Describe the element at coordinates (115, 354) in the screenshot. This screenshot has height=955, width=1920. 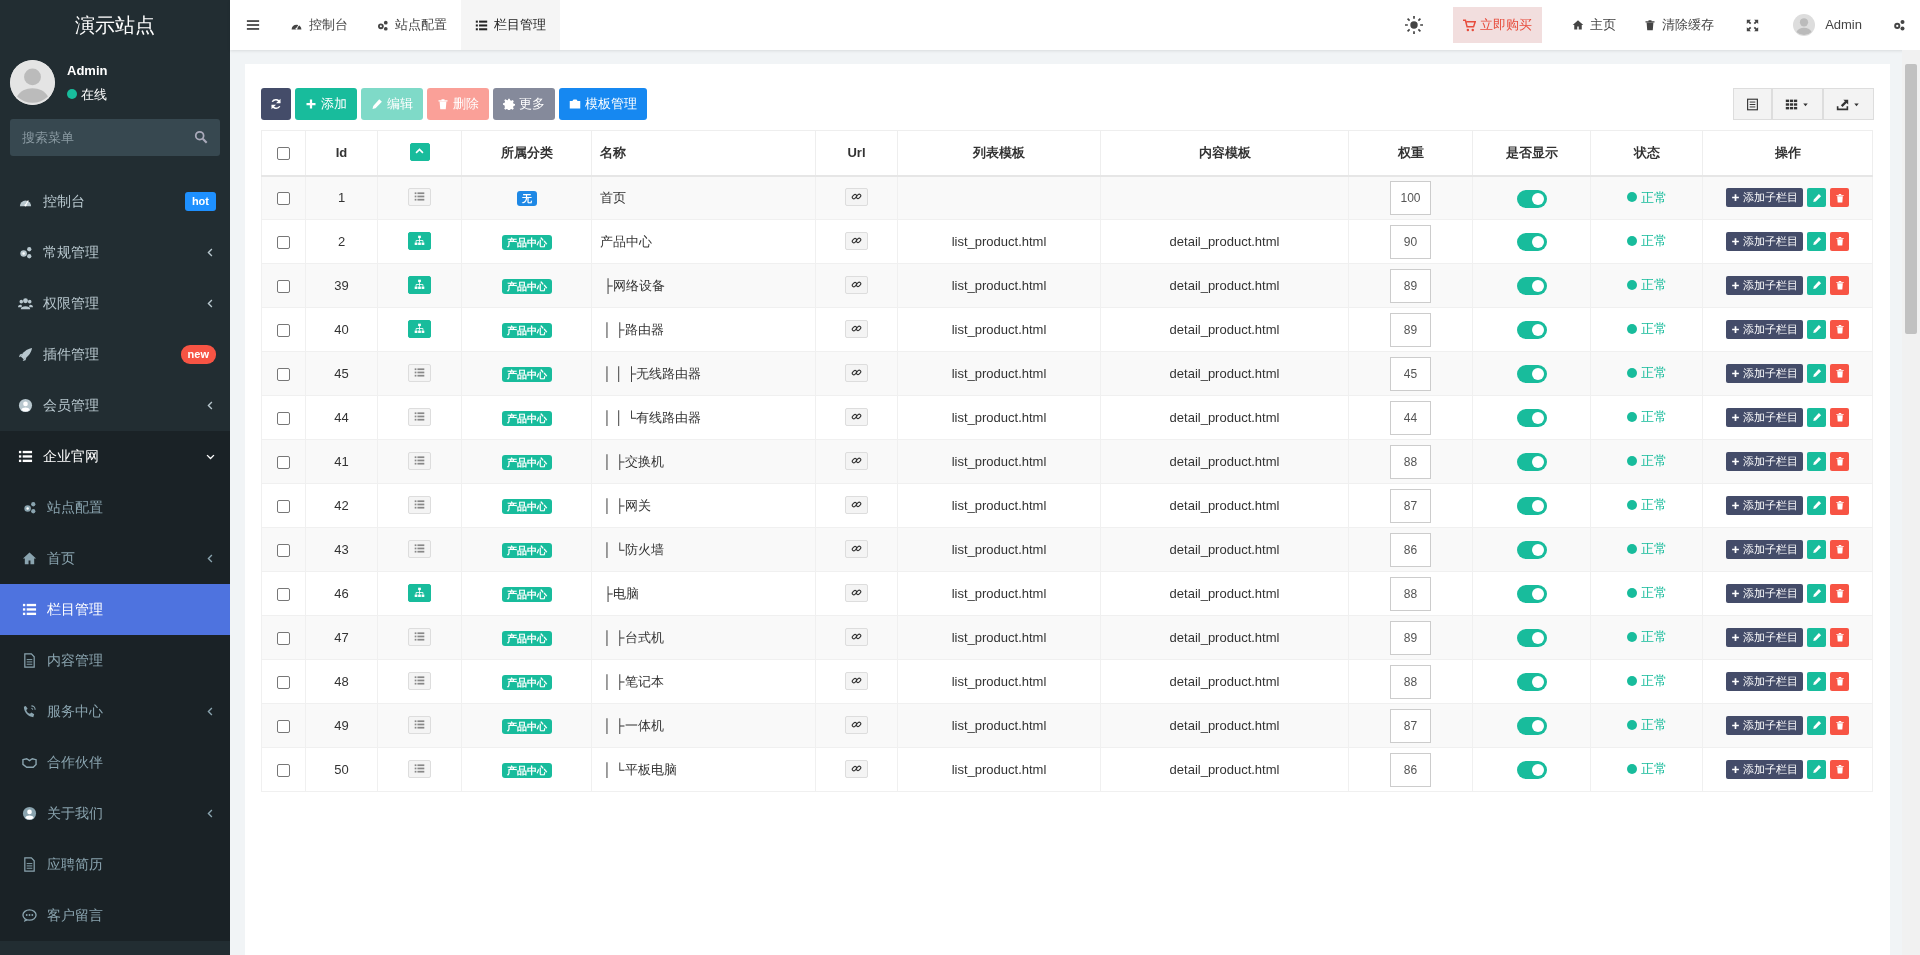
I see `menu-item: 插件管理 new` at that location.